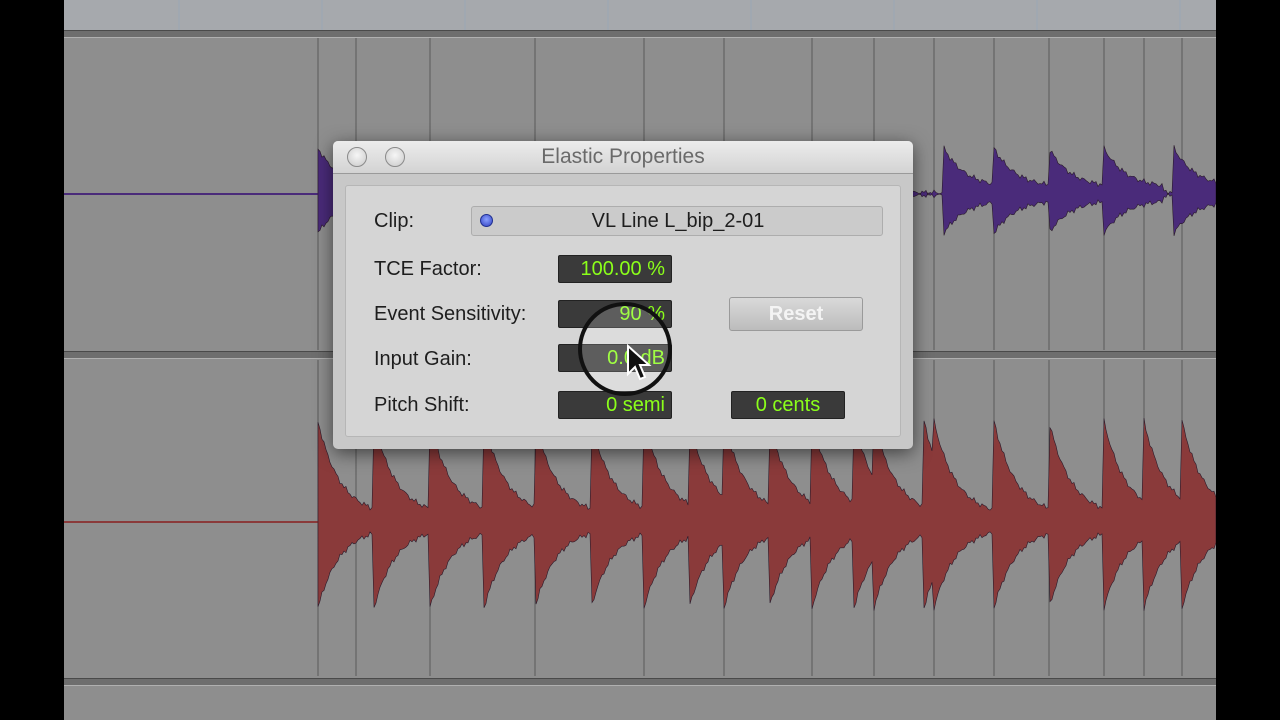  Describe the element at coordinates (639, 362) in the screenshot. I see `mouse-pointer-icon` at that location.